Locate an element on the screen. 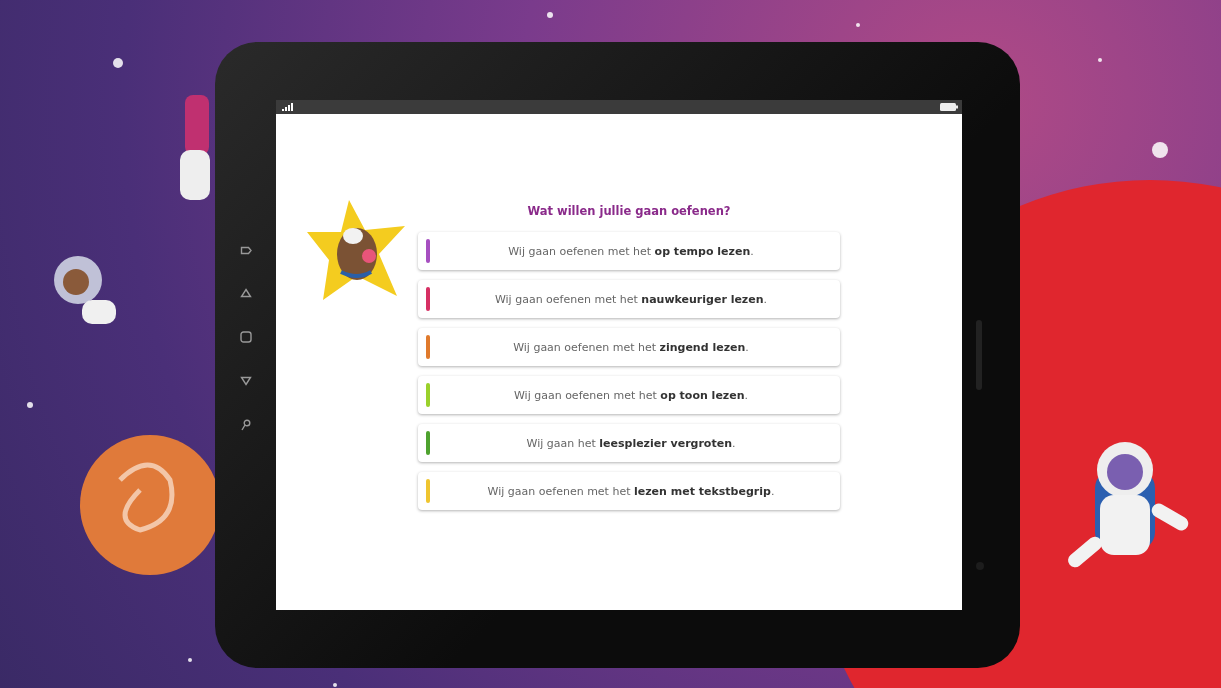  question-title: Wat willen jullie gaan oefenen? is located at coordinates (629, 211).